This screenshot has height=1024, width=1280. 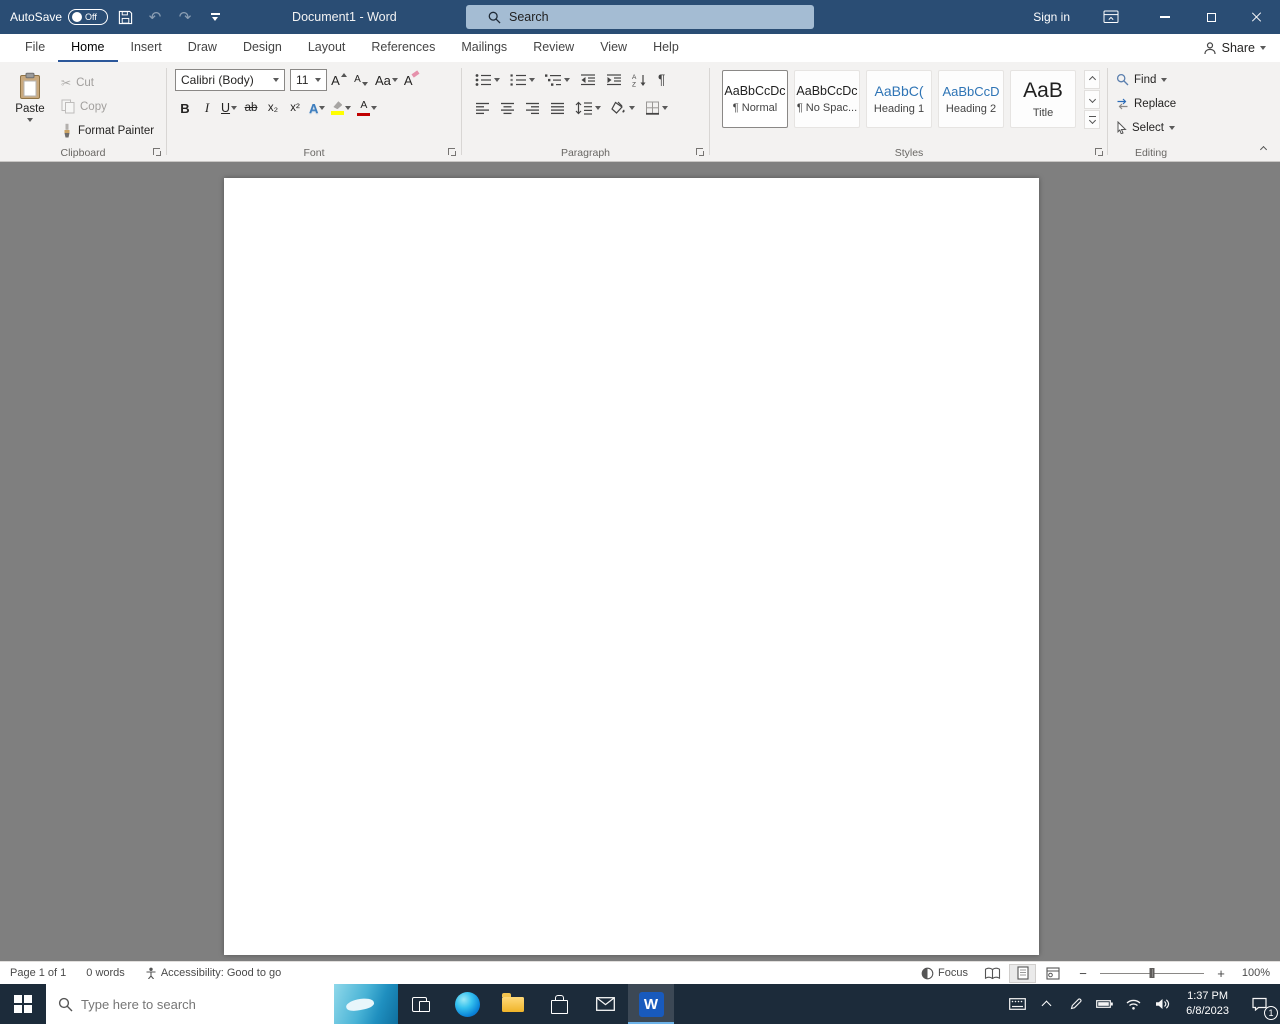 I want to click on grow-font-button: A, so click(x=339, y=80).